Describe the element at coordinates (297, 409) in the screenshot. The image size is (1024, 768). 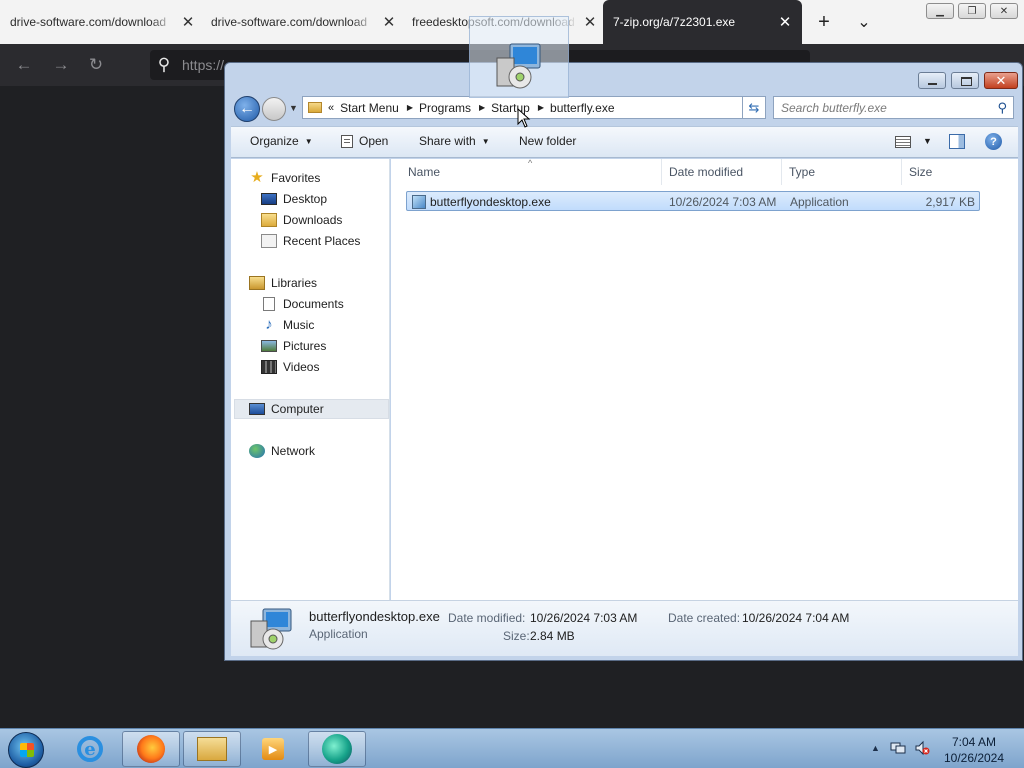
I see `nav-label: Computer` at that location.